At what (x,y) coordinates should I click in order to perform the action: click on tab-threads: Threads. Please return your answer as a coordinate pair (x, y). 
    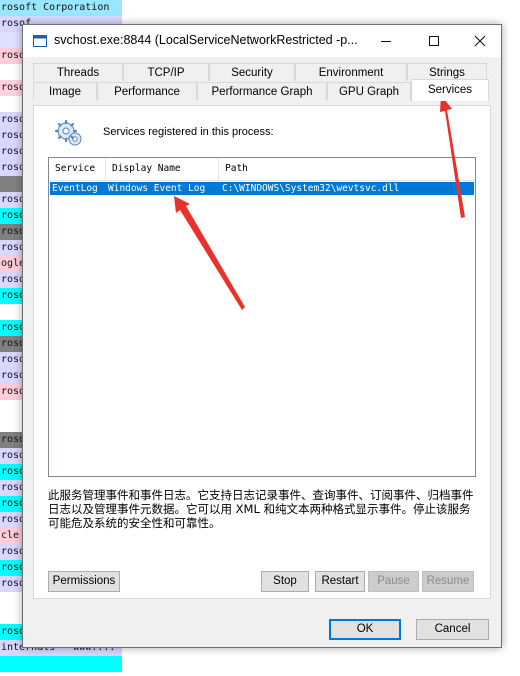
    Looking at the image, I should click on (78, 72).